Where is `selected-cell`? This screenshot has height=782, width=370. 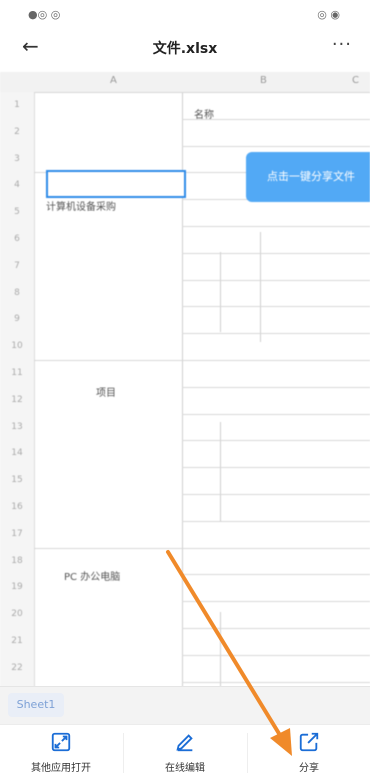
selected-cell is located at coordinates (116, 184).